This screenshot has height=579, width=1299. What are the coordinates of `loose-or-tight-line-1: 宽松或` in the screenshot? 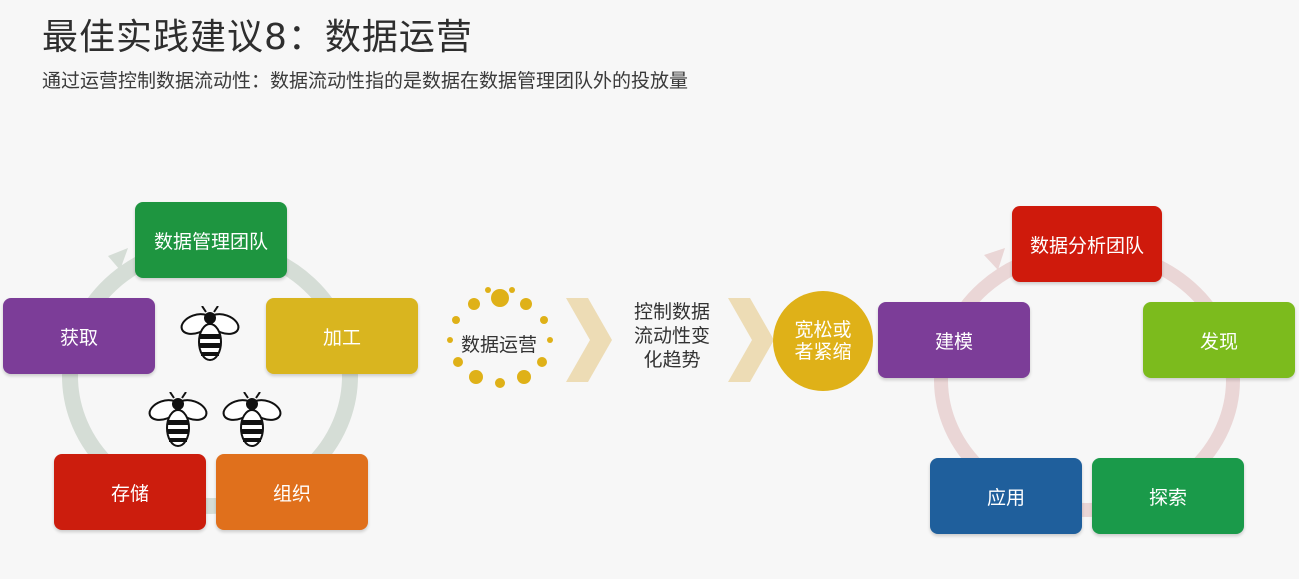 It's located at (823, 330).